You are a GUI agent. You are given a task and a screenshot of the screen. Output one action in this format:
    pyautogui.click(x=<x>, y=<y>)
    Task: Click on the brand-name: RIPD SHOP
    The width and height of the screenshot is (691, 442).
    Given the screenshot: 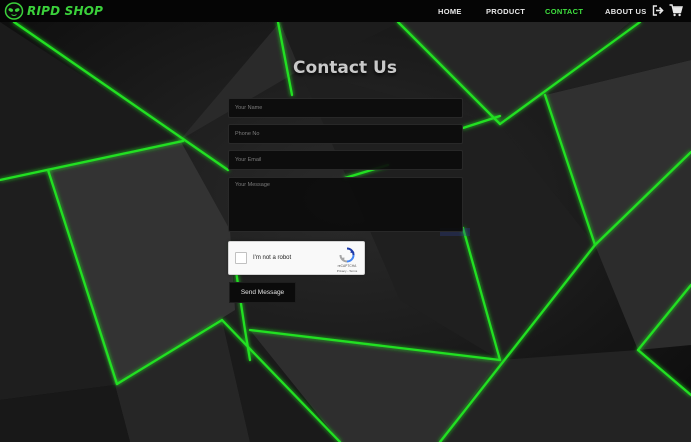 What is the action you would take?
    pyautogui.click(x=65, y=11)
    